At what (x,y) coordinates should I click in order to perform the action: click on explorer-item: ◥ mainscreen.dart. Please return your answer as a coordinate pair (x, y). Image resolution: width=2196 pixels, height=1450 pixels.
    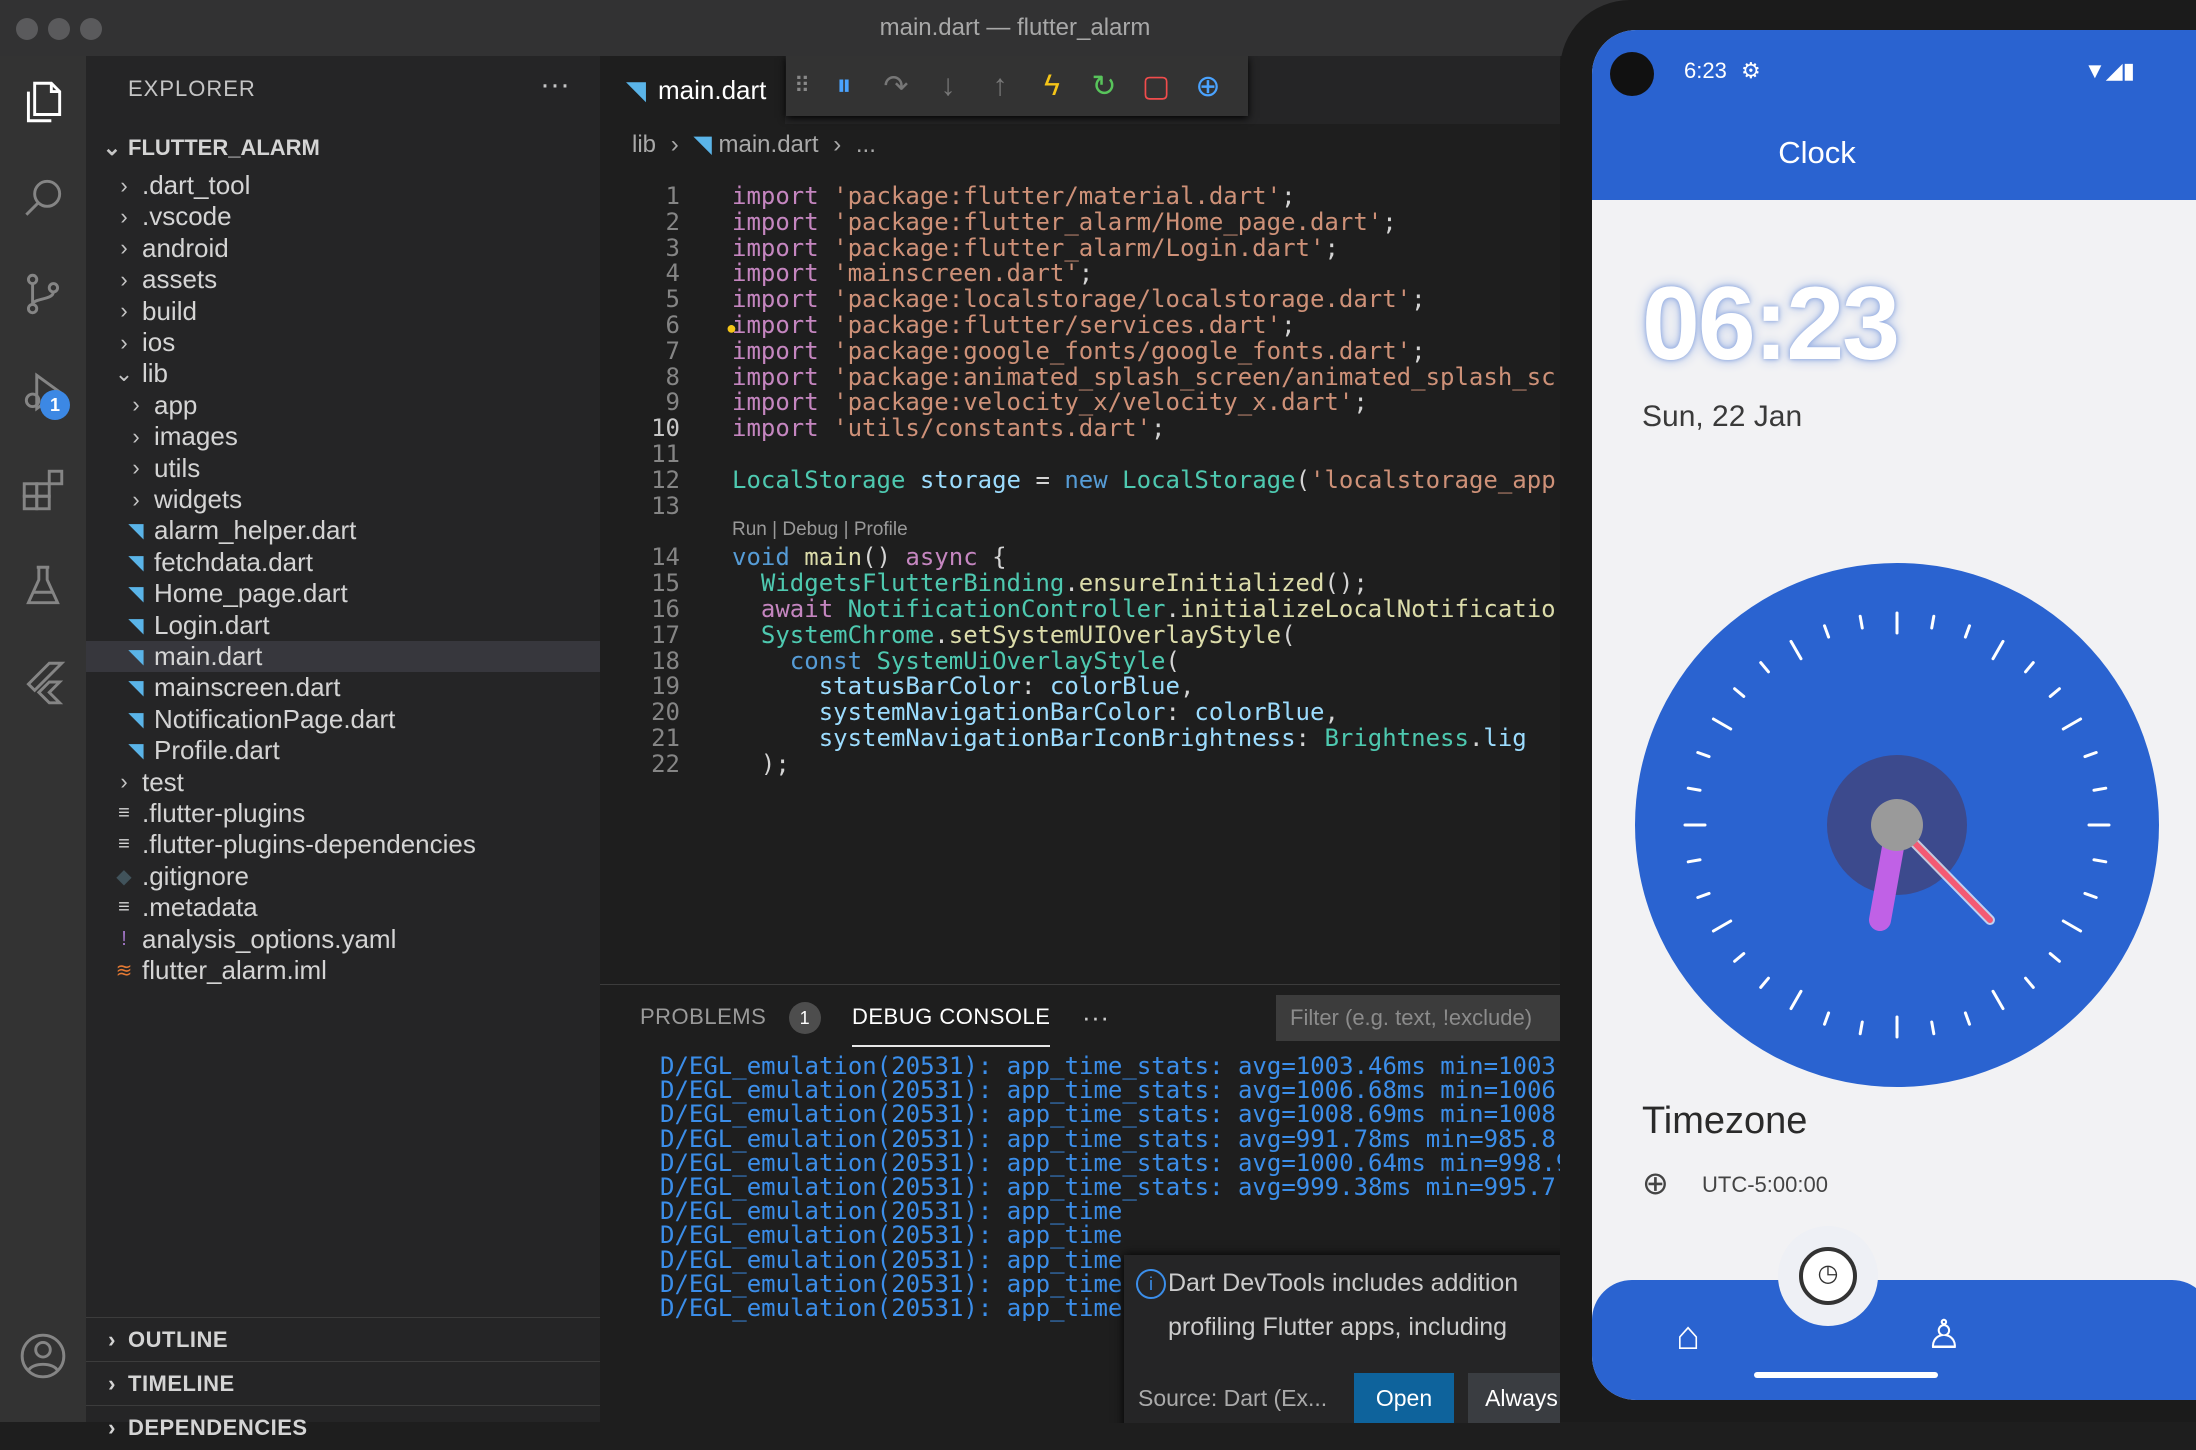
    Looking at the image, I should click on (343, 687).